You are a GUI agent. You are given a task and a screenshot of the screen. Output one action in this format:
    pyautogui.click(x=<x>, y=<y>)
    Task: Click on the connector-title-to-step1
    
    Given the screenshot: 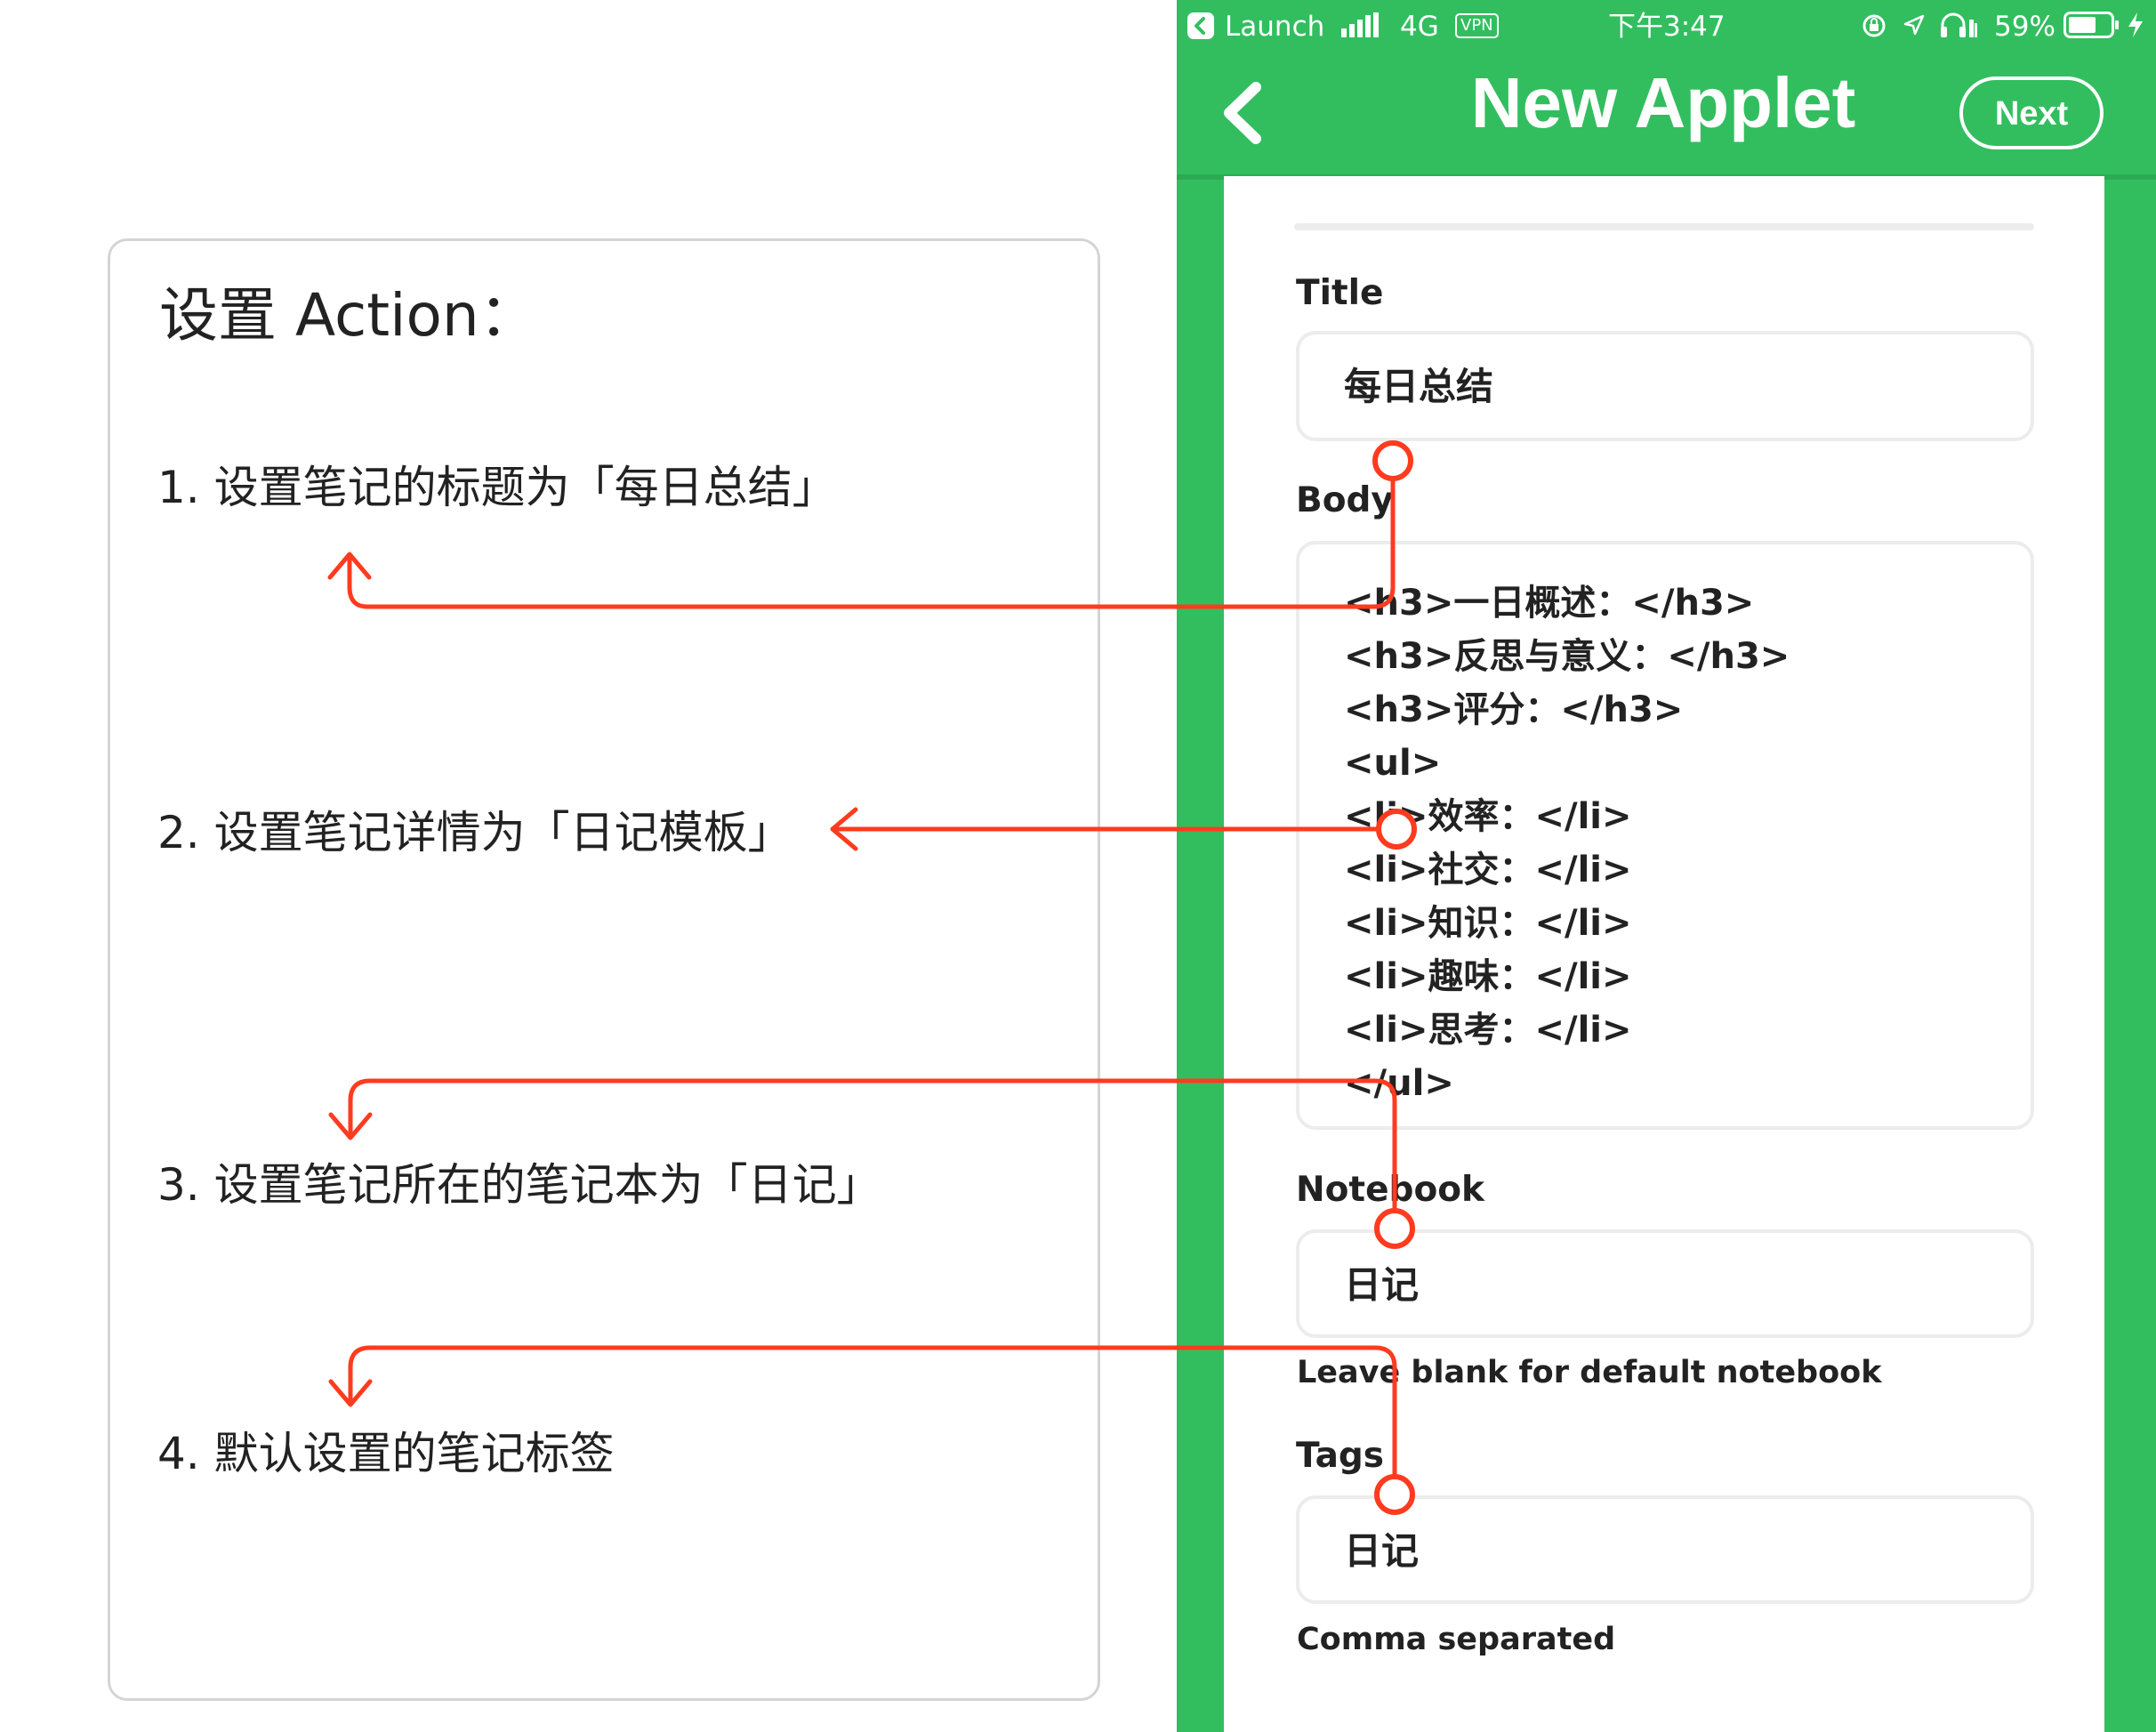 What is the action you would take?
    pyautogui.click(x=870, y=524)
    